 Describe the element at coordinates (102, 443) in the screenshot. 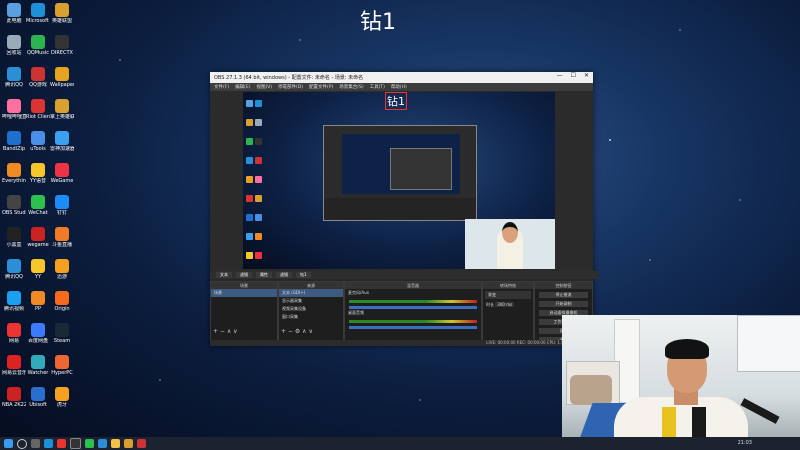

I see `qq-icon` at that location.